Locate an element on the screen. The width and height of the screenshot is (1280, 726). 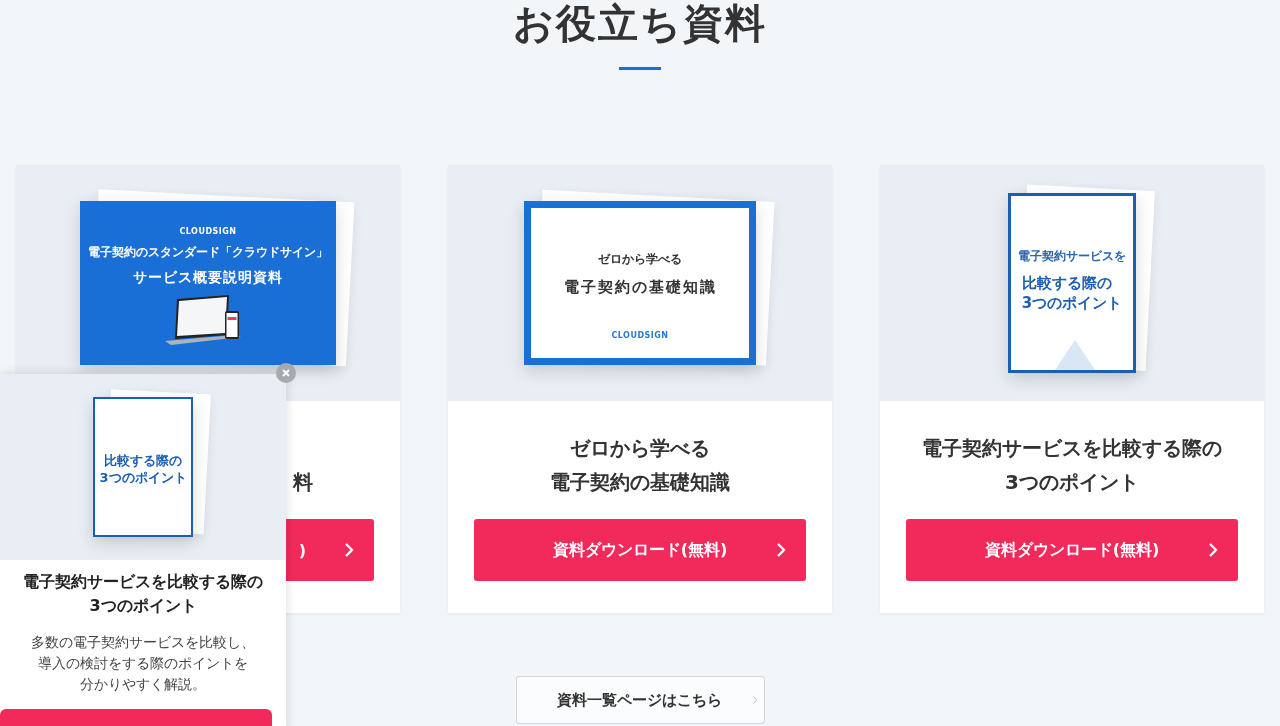
section-heading: お役立ち資料 is located at coordinates (640, 23).